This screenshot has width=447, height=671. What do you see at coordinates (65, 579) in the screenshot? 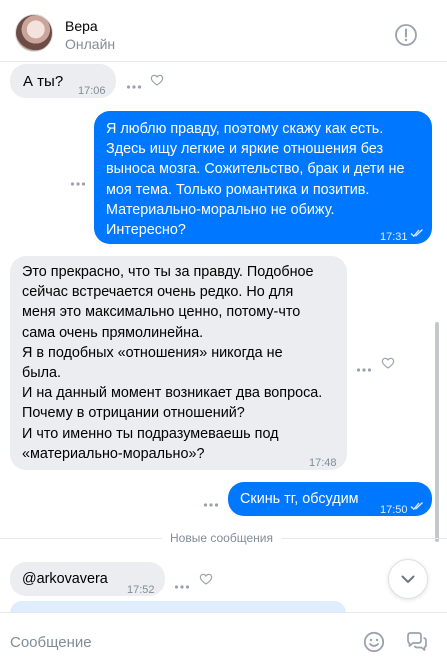
I see `message-text: @arkovavera` at bounding box center [65, 579].